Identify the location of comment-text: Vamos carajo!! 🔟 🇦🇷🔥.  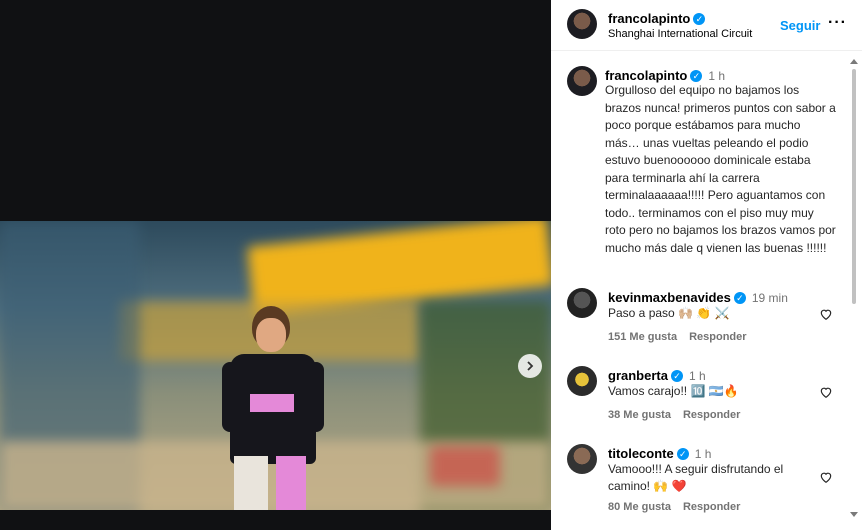
(673, 391).